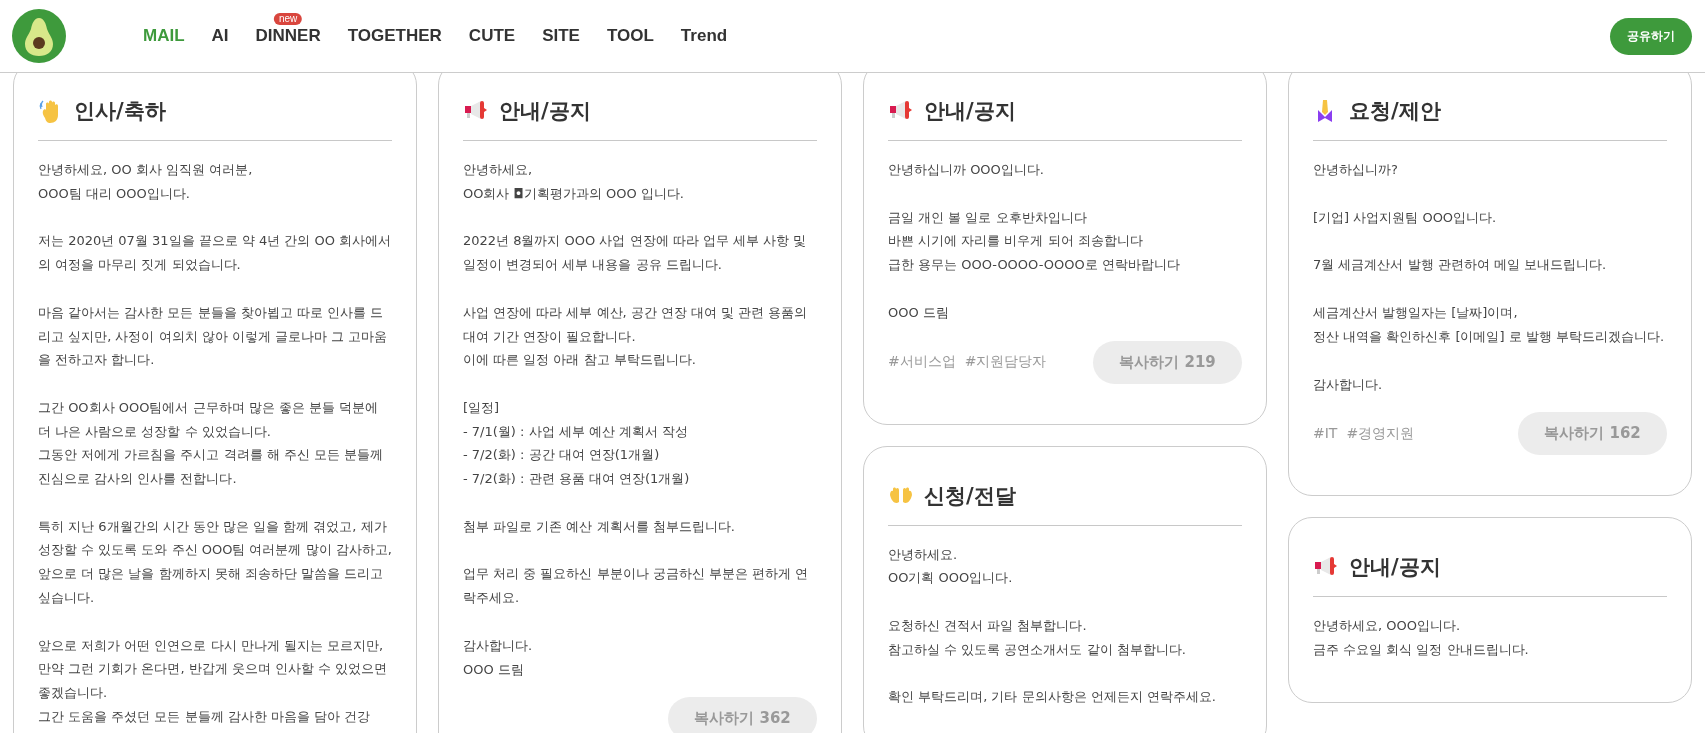  What do you see at coordinates (215, 562) in the screenshot?
I see `body-paragraph: 특히 지난 6개월간의 시간 동안 많은 일을 함께 겪었고, 제가 성장할 수 있도록 도와 주신 OOO팀 여러분께 많이 감사하고, 앞으로 더 많은 날을 함께하지 못해 죄송하단 말씀을 드리고 싶습니다.` at bounding box center [215, 562].